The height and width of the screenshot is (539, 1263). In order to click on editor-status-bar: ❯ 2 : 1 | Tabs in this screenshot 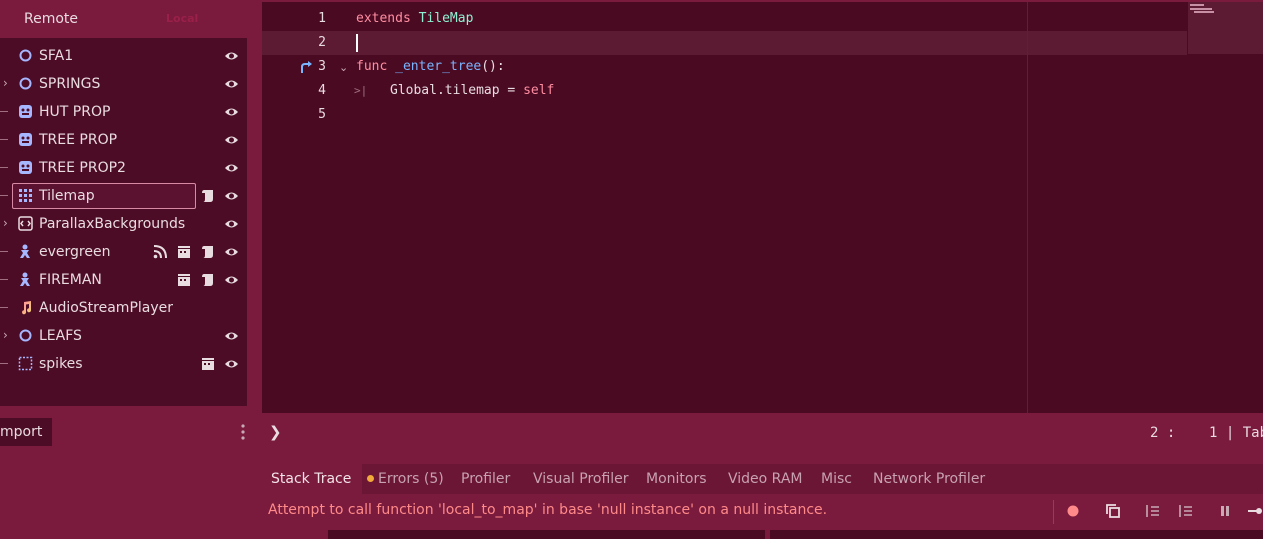, I will do `click(762, 434)`.